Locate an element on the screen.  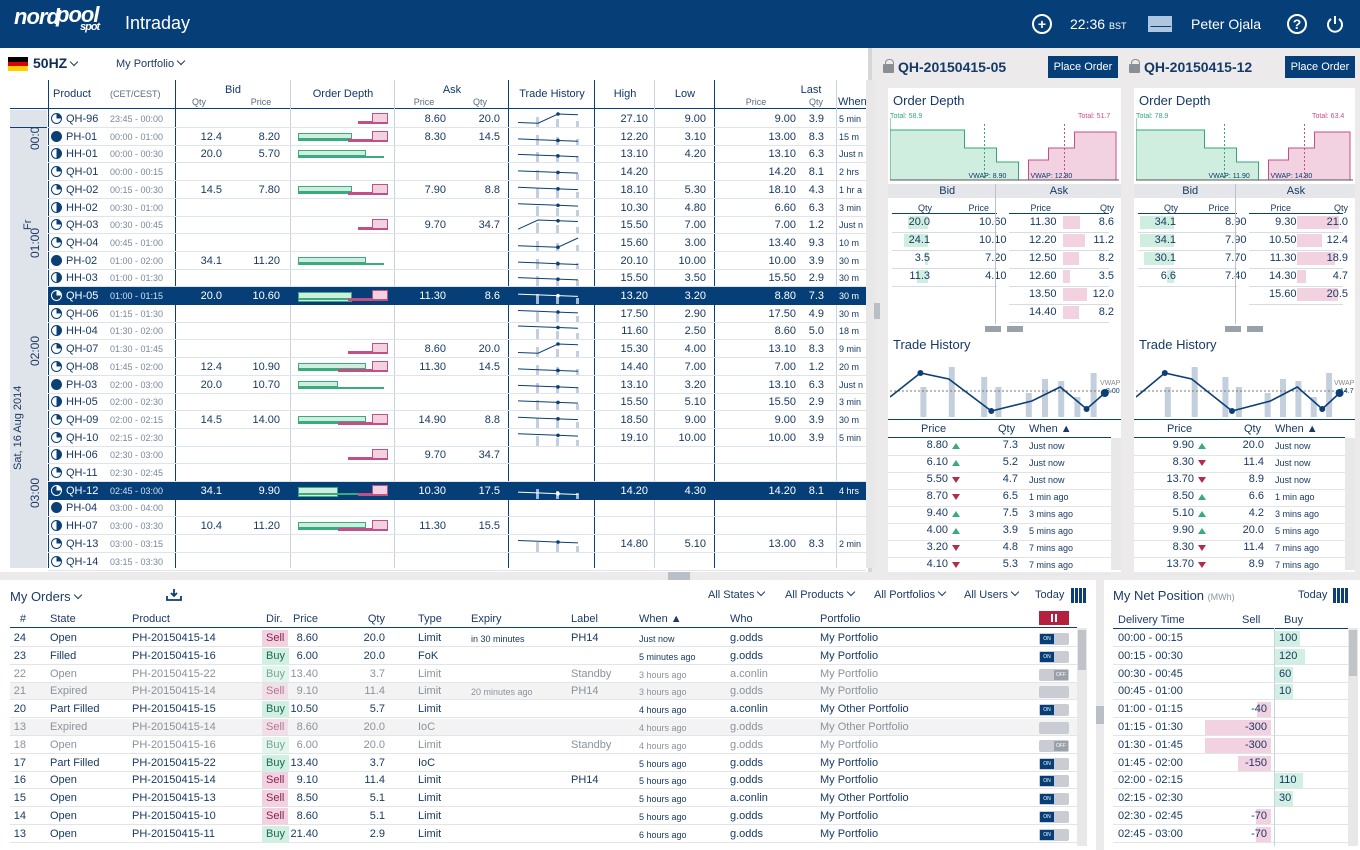
filter-users: All Users is located at coordinates (992, 594).